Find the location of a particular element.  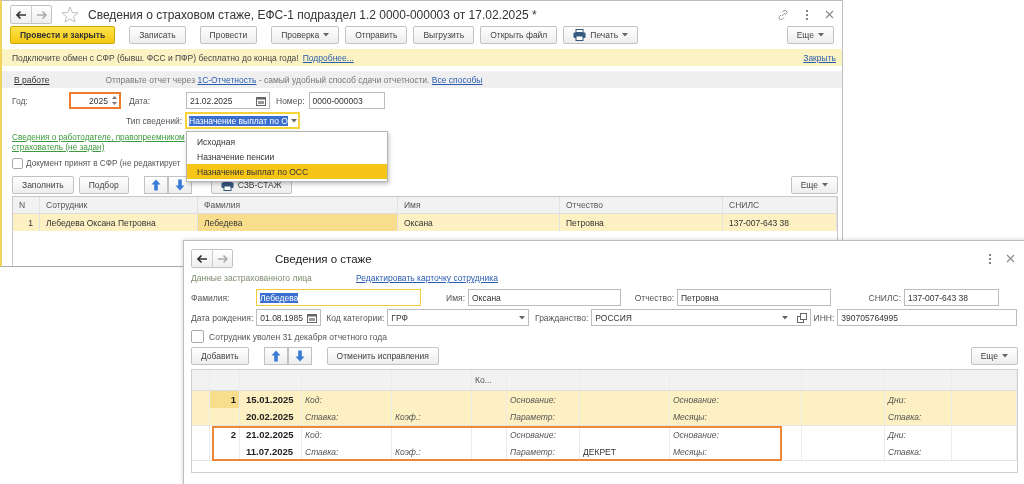

text-field: Оксана is located at coordinates (544, 297).